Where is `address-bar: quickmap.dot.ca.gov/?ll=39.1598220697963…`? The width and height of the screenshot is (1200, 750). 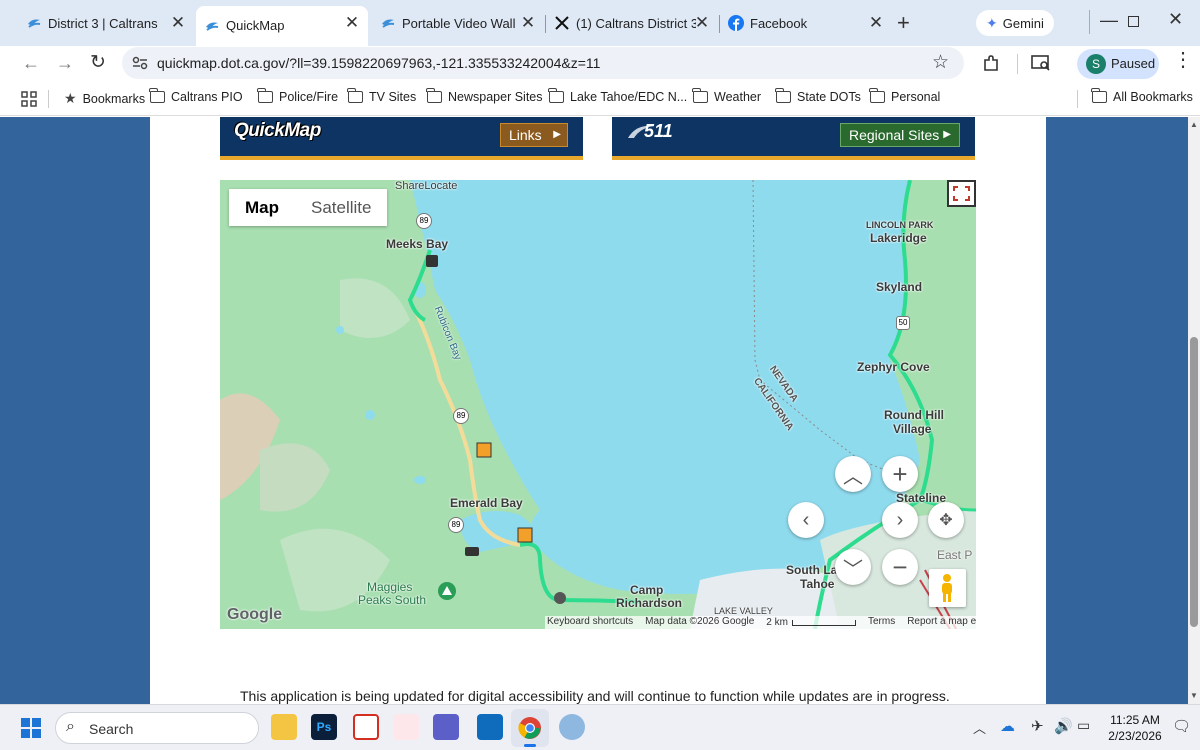
address-bar: quickmap.dot.ca.gov/?ll=39.1598220697963… is located at coordinates (543, 63).